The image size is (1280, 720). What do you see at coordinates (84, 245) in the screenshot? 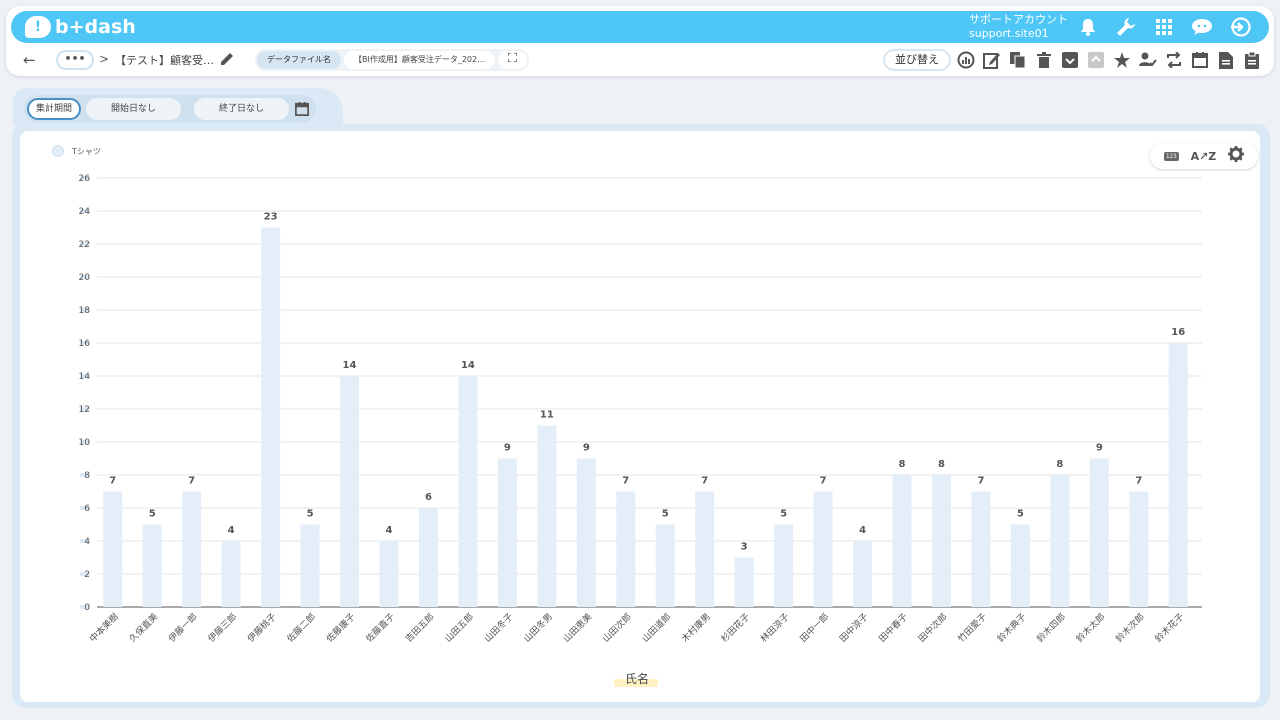
I see `y-tick-label: 22` at bounding box center [84, 245].